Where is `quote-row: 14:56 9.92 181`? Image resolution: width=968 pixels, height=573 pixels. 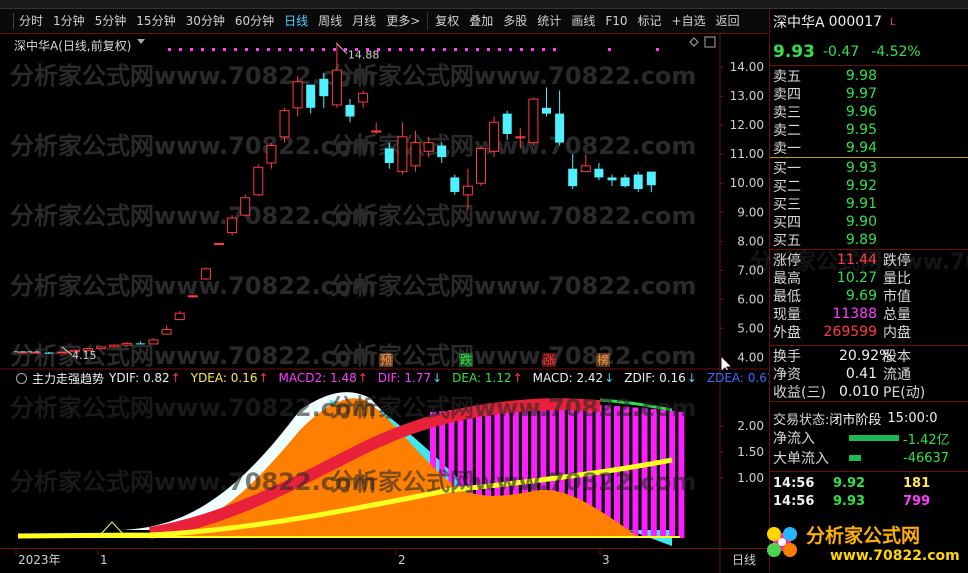
quote-row: 14:56 9.92 181 is located at coordinates (869, 483).